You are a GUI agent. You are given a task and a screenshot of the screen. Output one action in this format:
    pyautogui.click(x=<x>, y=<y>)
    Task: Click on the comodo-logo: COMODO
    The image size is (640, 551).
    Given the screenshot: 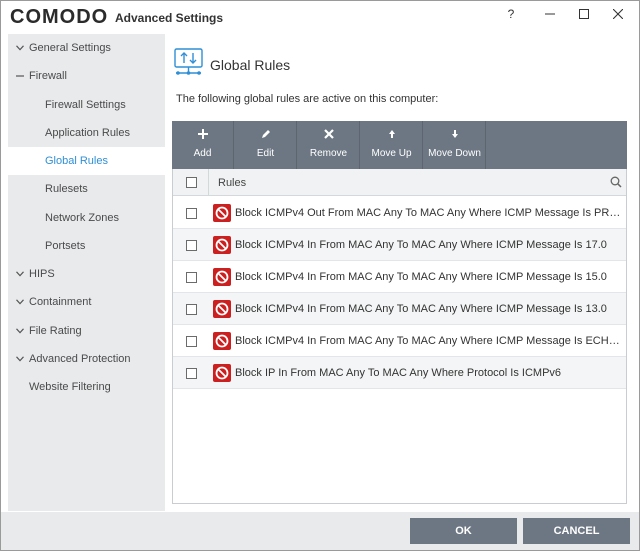 What is the action you would take?
    pyautogui.click(x=59, y=17)
    